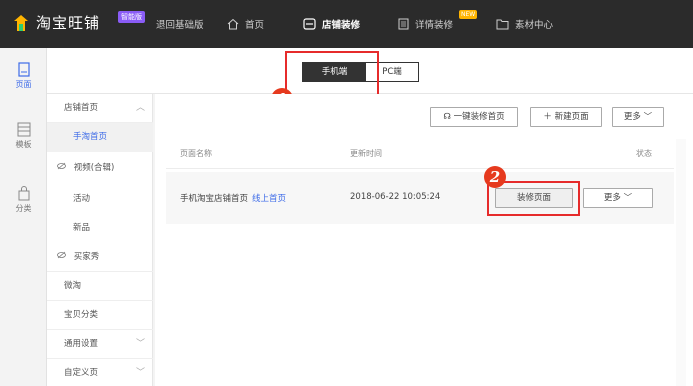 This screenshot has width=693, height=386. Describe the element at coordinates (86, 257) in the screenshot. I see `menu-item-buyer-show-label: 买家秀` at that location.